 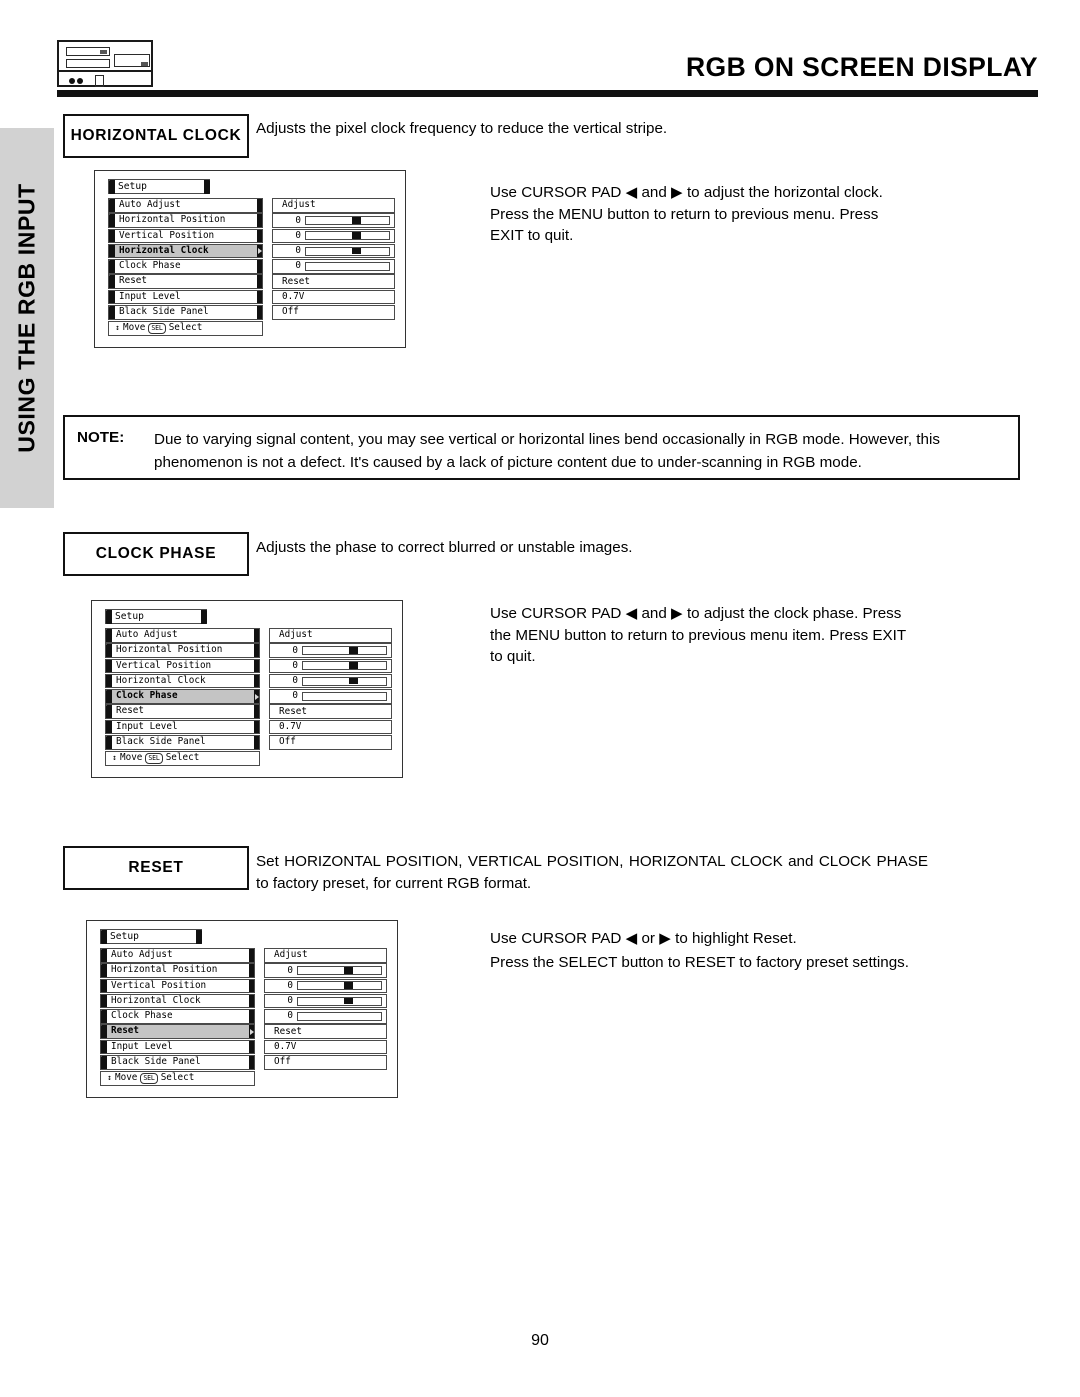 What do you see at coordinates (177, 1031) in the screenshot?
I see `osd-row-reset-selected: Reset` at bounding box center [177, 1031].